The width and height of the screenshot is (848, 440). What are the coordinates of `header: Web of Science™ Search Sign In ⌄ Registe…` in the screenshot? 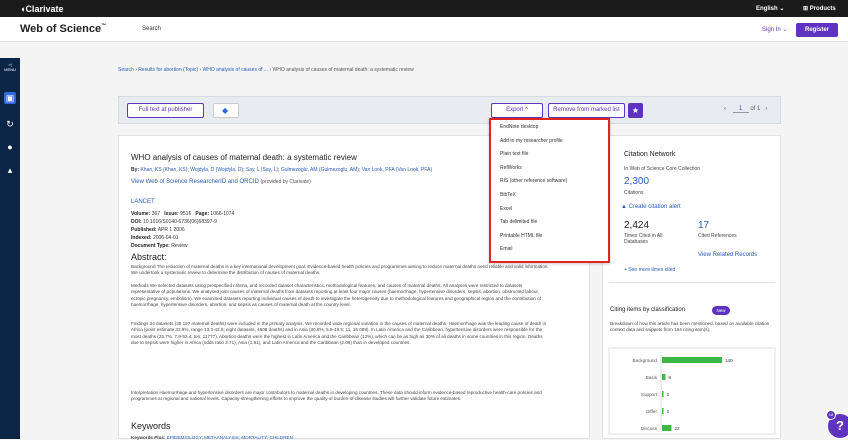 It's located at (424, 29).